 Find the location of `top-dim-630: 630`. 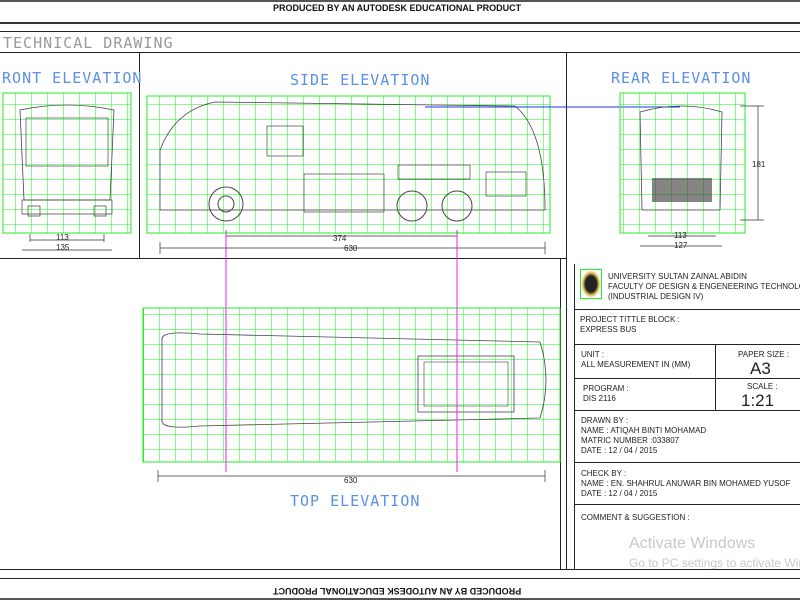

top-dim-630: 630 is located at coordinates (351, 480).